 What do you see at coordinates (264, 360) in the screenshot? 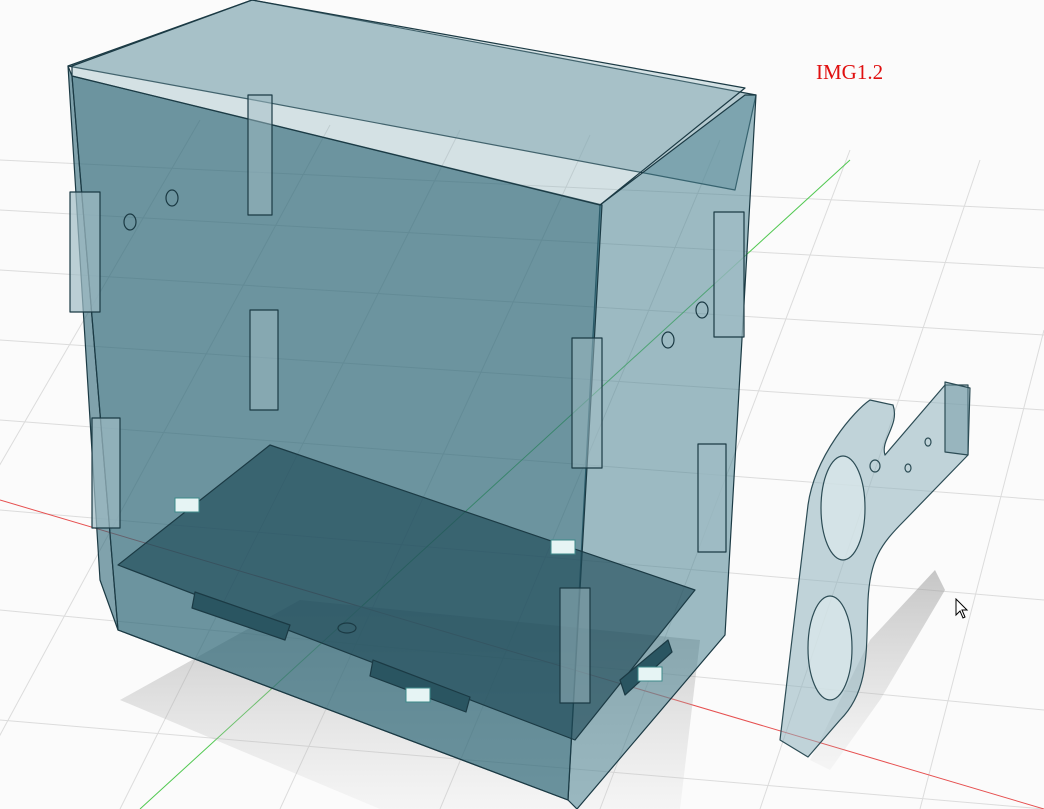
I see `center-slot-lower` at bounding box center [264, 360].